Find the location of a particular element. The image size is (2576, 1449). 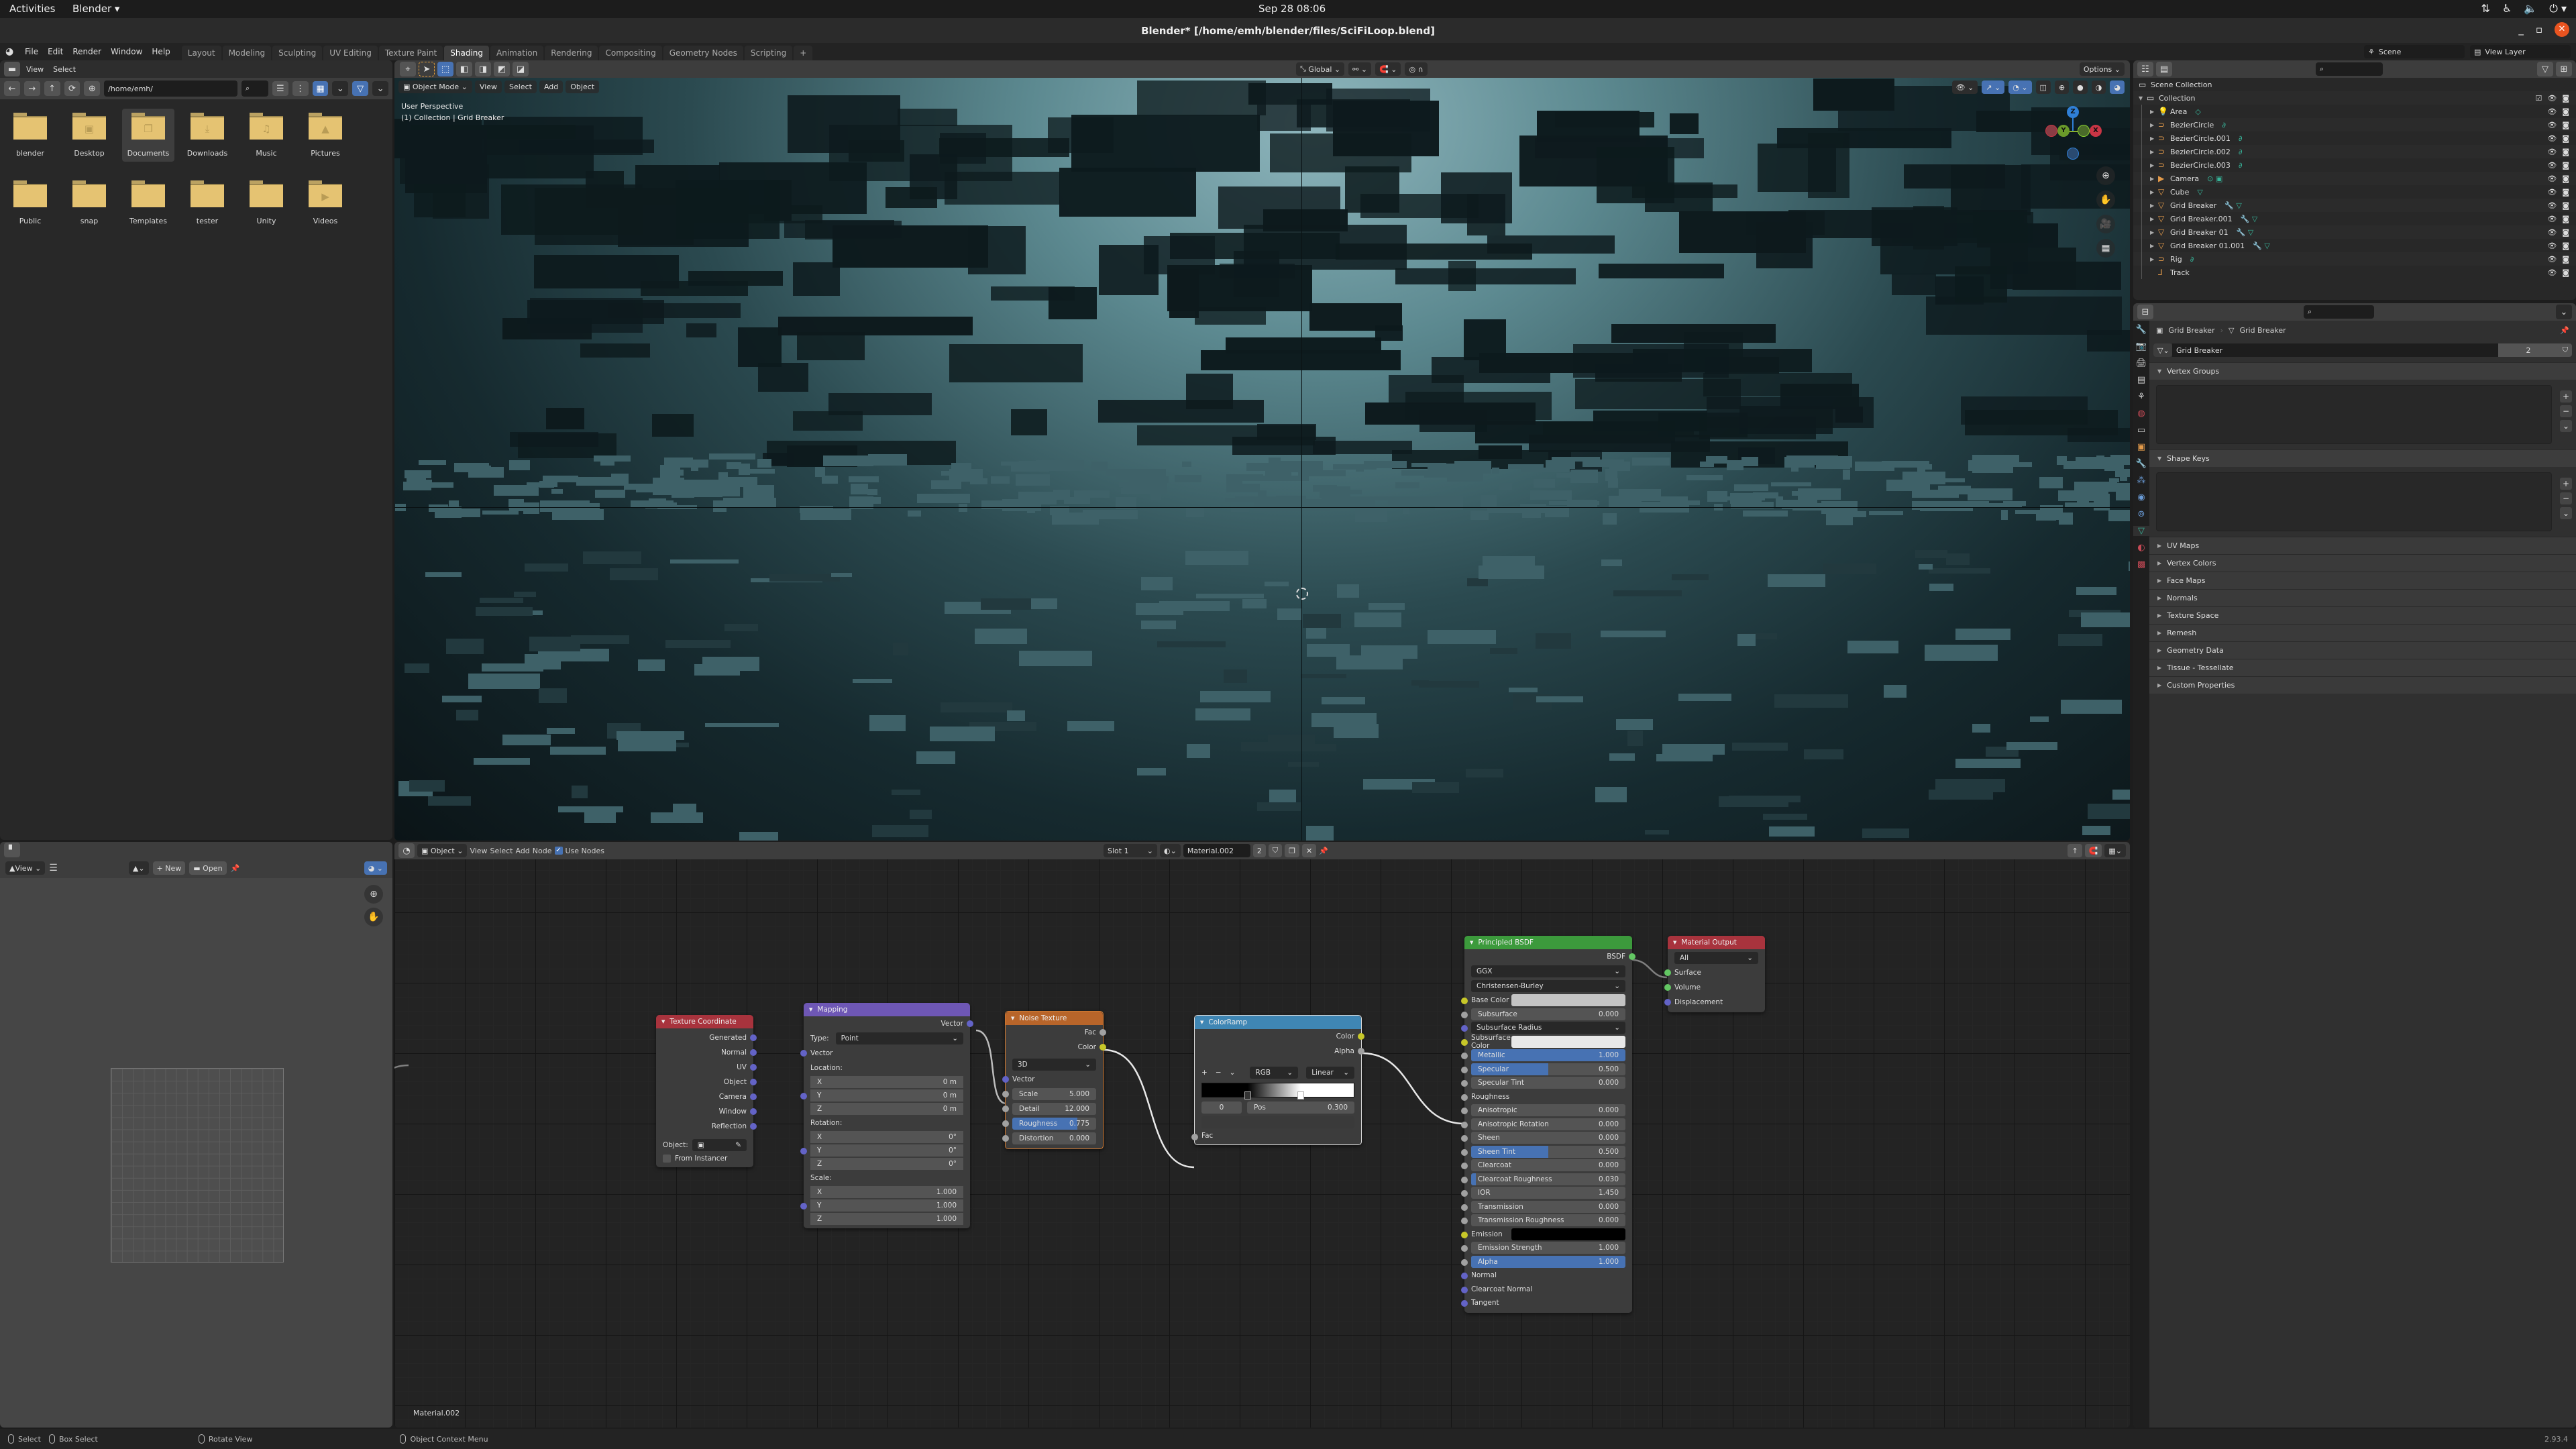

outliner-collection: ▼ ▭ Collection ☑ 👁 ◙ is located at coordinates (2354, 98).